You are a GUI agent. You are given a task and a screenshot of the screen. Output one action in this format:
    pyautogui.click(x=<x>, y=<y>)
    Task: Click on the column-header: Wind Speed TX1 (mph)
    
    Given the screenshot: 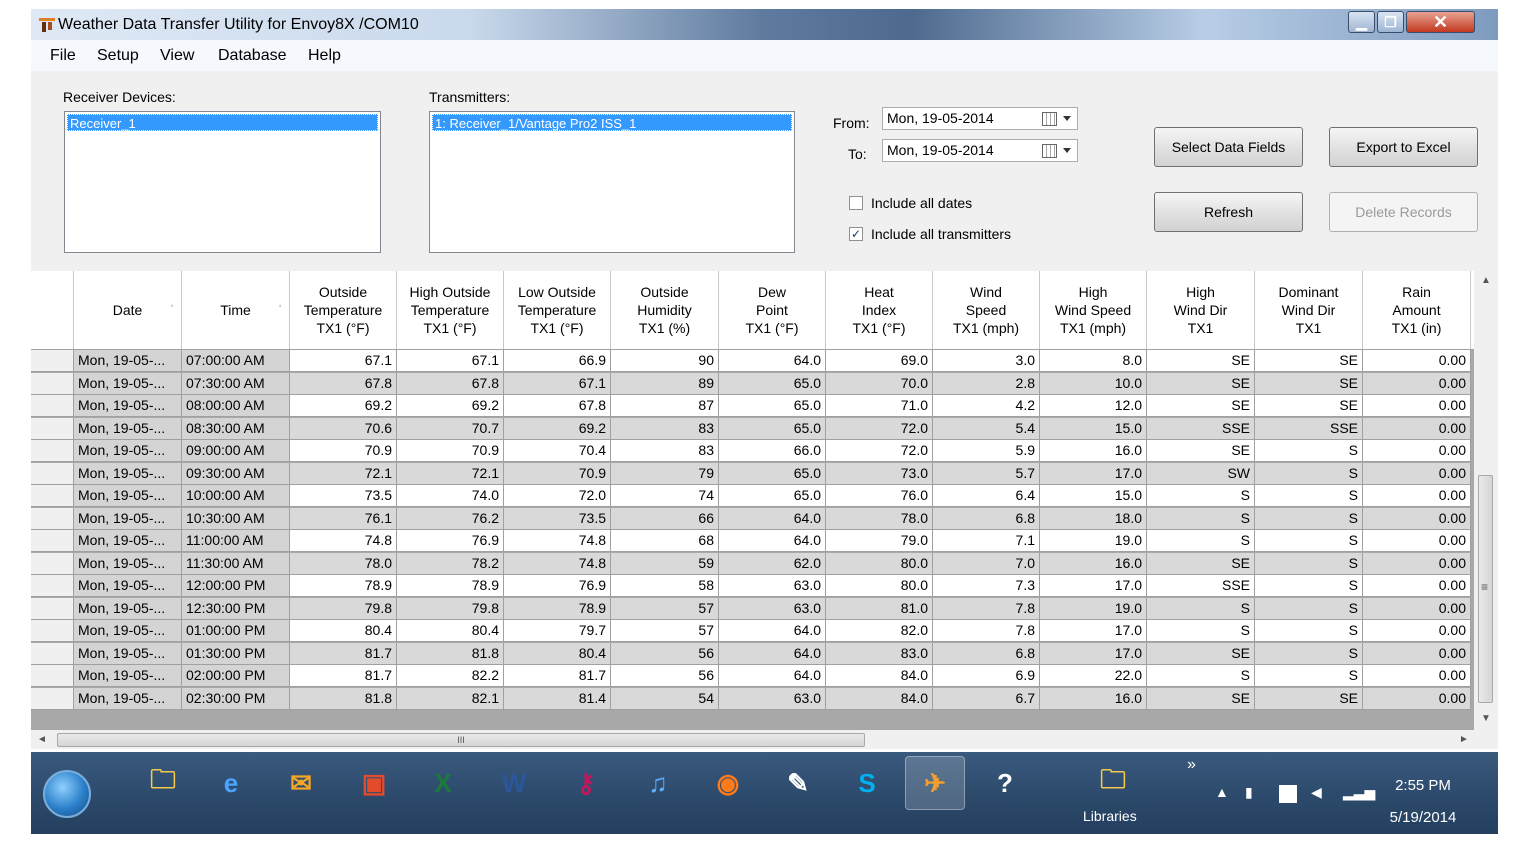 What is the action you would take?
    pyautogui.click(x=986, y=310)
    